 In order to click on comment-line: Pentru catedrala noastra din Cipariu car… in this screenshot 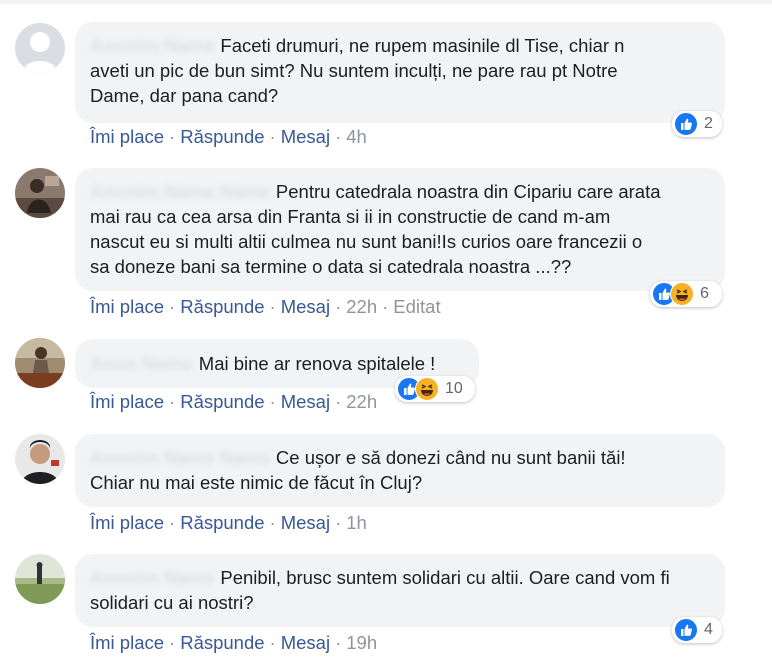, I will do `click(468, 191)`.